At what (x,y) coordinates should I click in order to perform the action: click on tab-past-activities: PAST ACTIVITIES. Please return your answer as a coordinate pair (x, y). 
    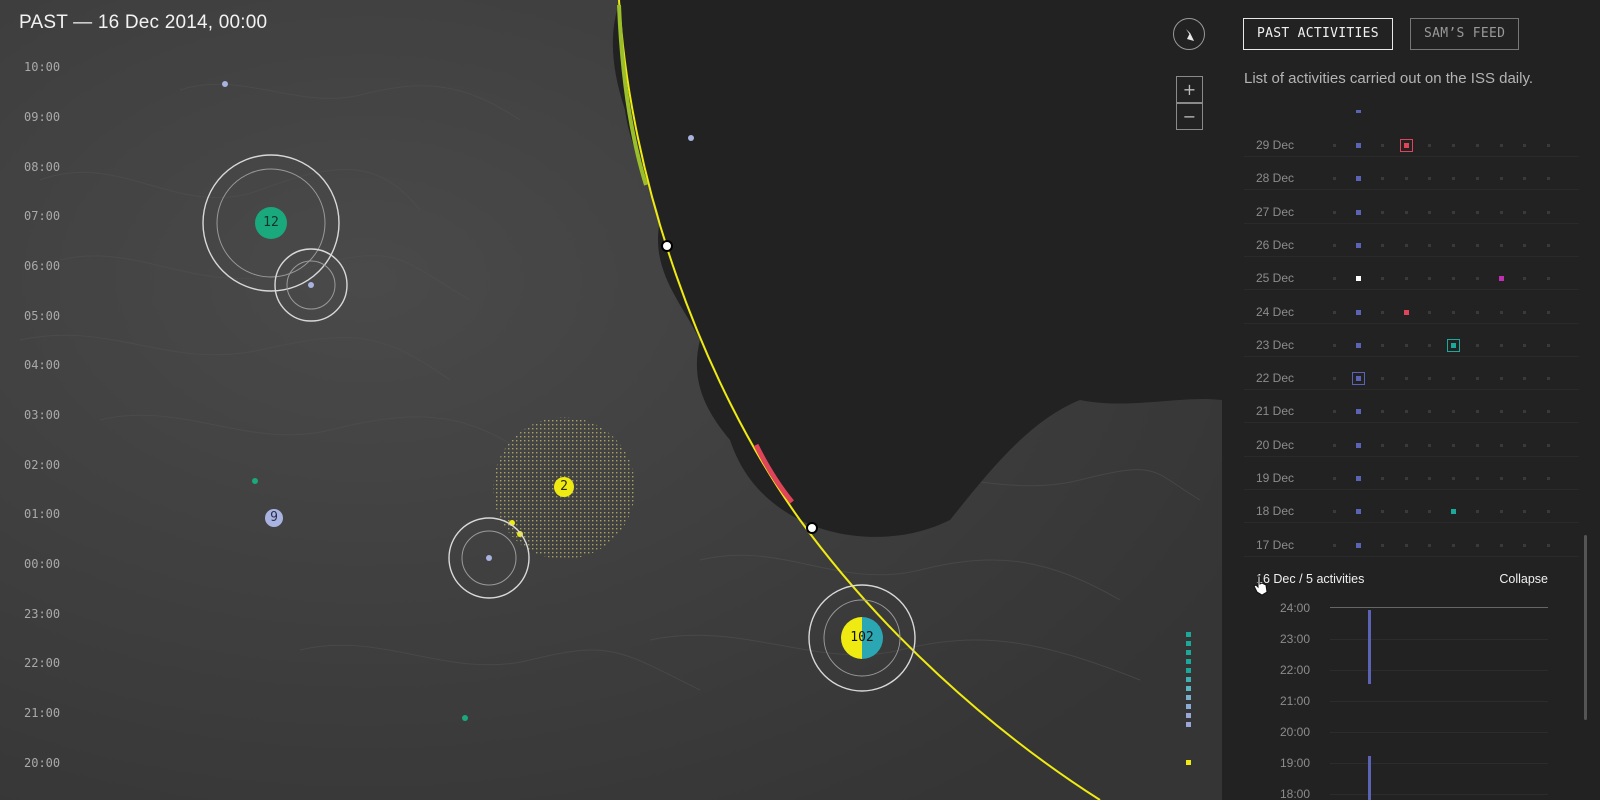
    Looking at the image, I should click on (1318, 34).